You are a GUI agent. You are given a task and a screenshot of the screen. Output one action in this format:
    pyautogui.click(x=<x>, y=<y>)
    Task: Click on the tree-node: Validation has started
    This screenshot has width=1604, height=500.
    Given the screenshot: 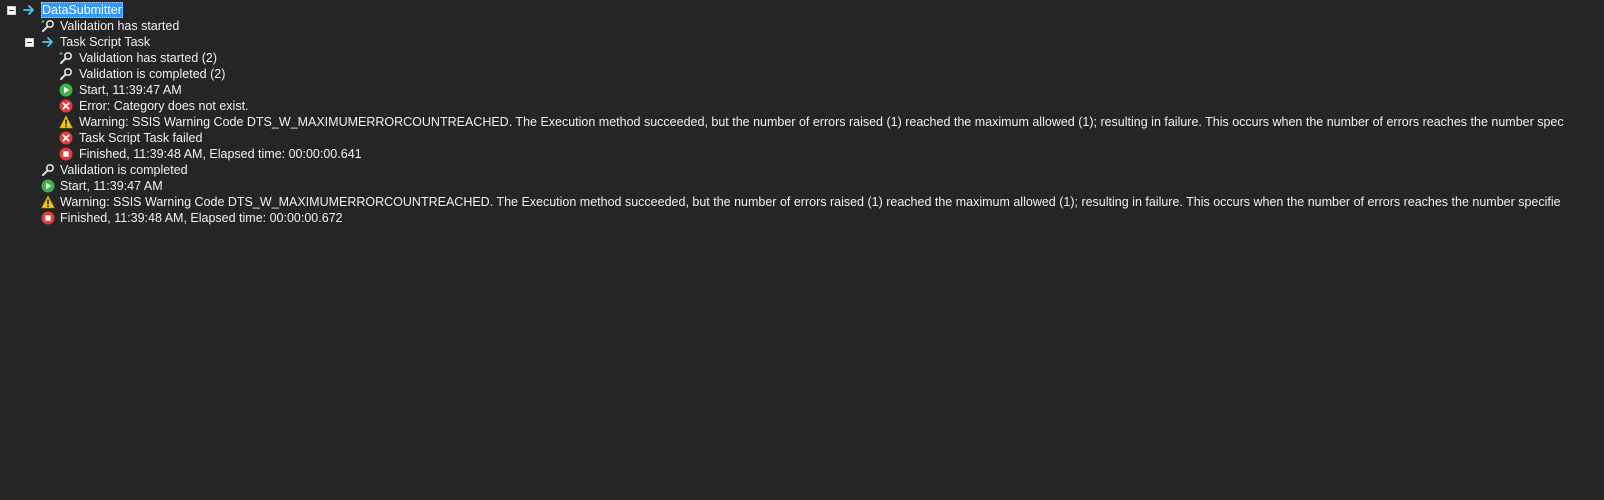 What is the action you would take?
    pyautogui.click(x=802, y=26)
    